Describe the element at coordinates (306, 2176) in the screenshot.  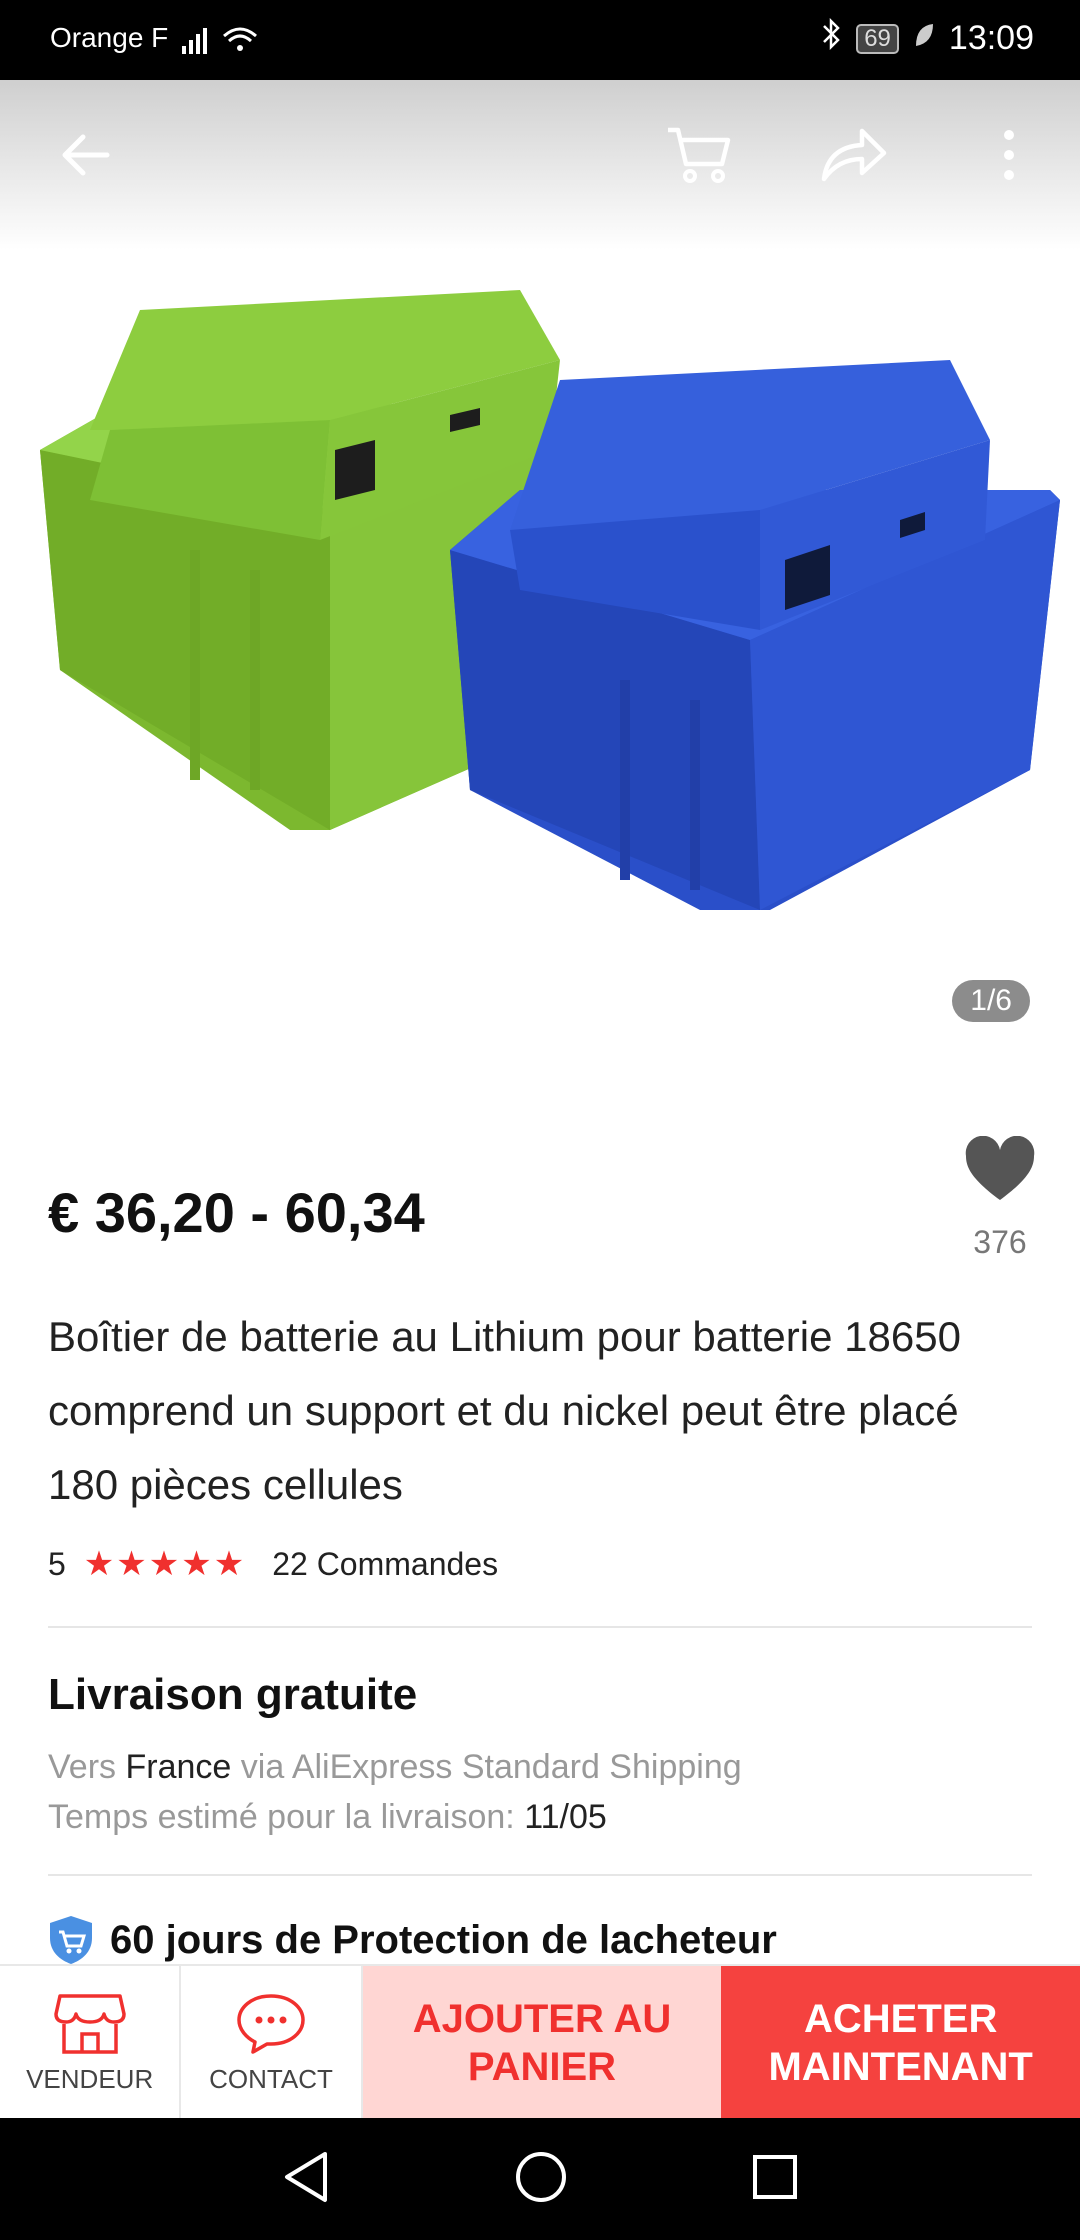
I see `triangle-back-icon` at that location.